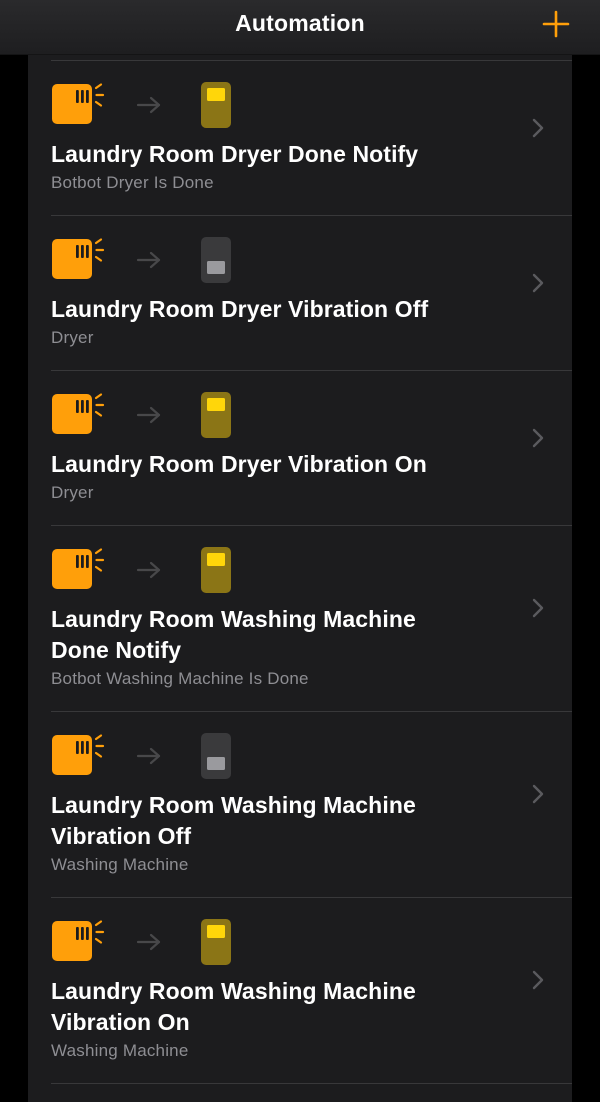 The image size is (600, 1102). Describe the element at coordinates (116, 650) in the screenshot. I see `automation-title: Done Notify` at that location.